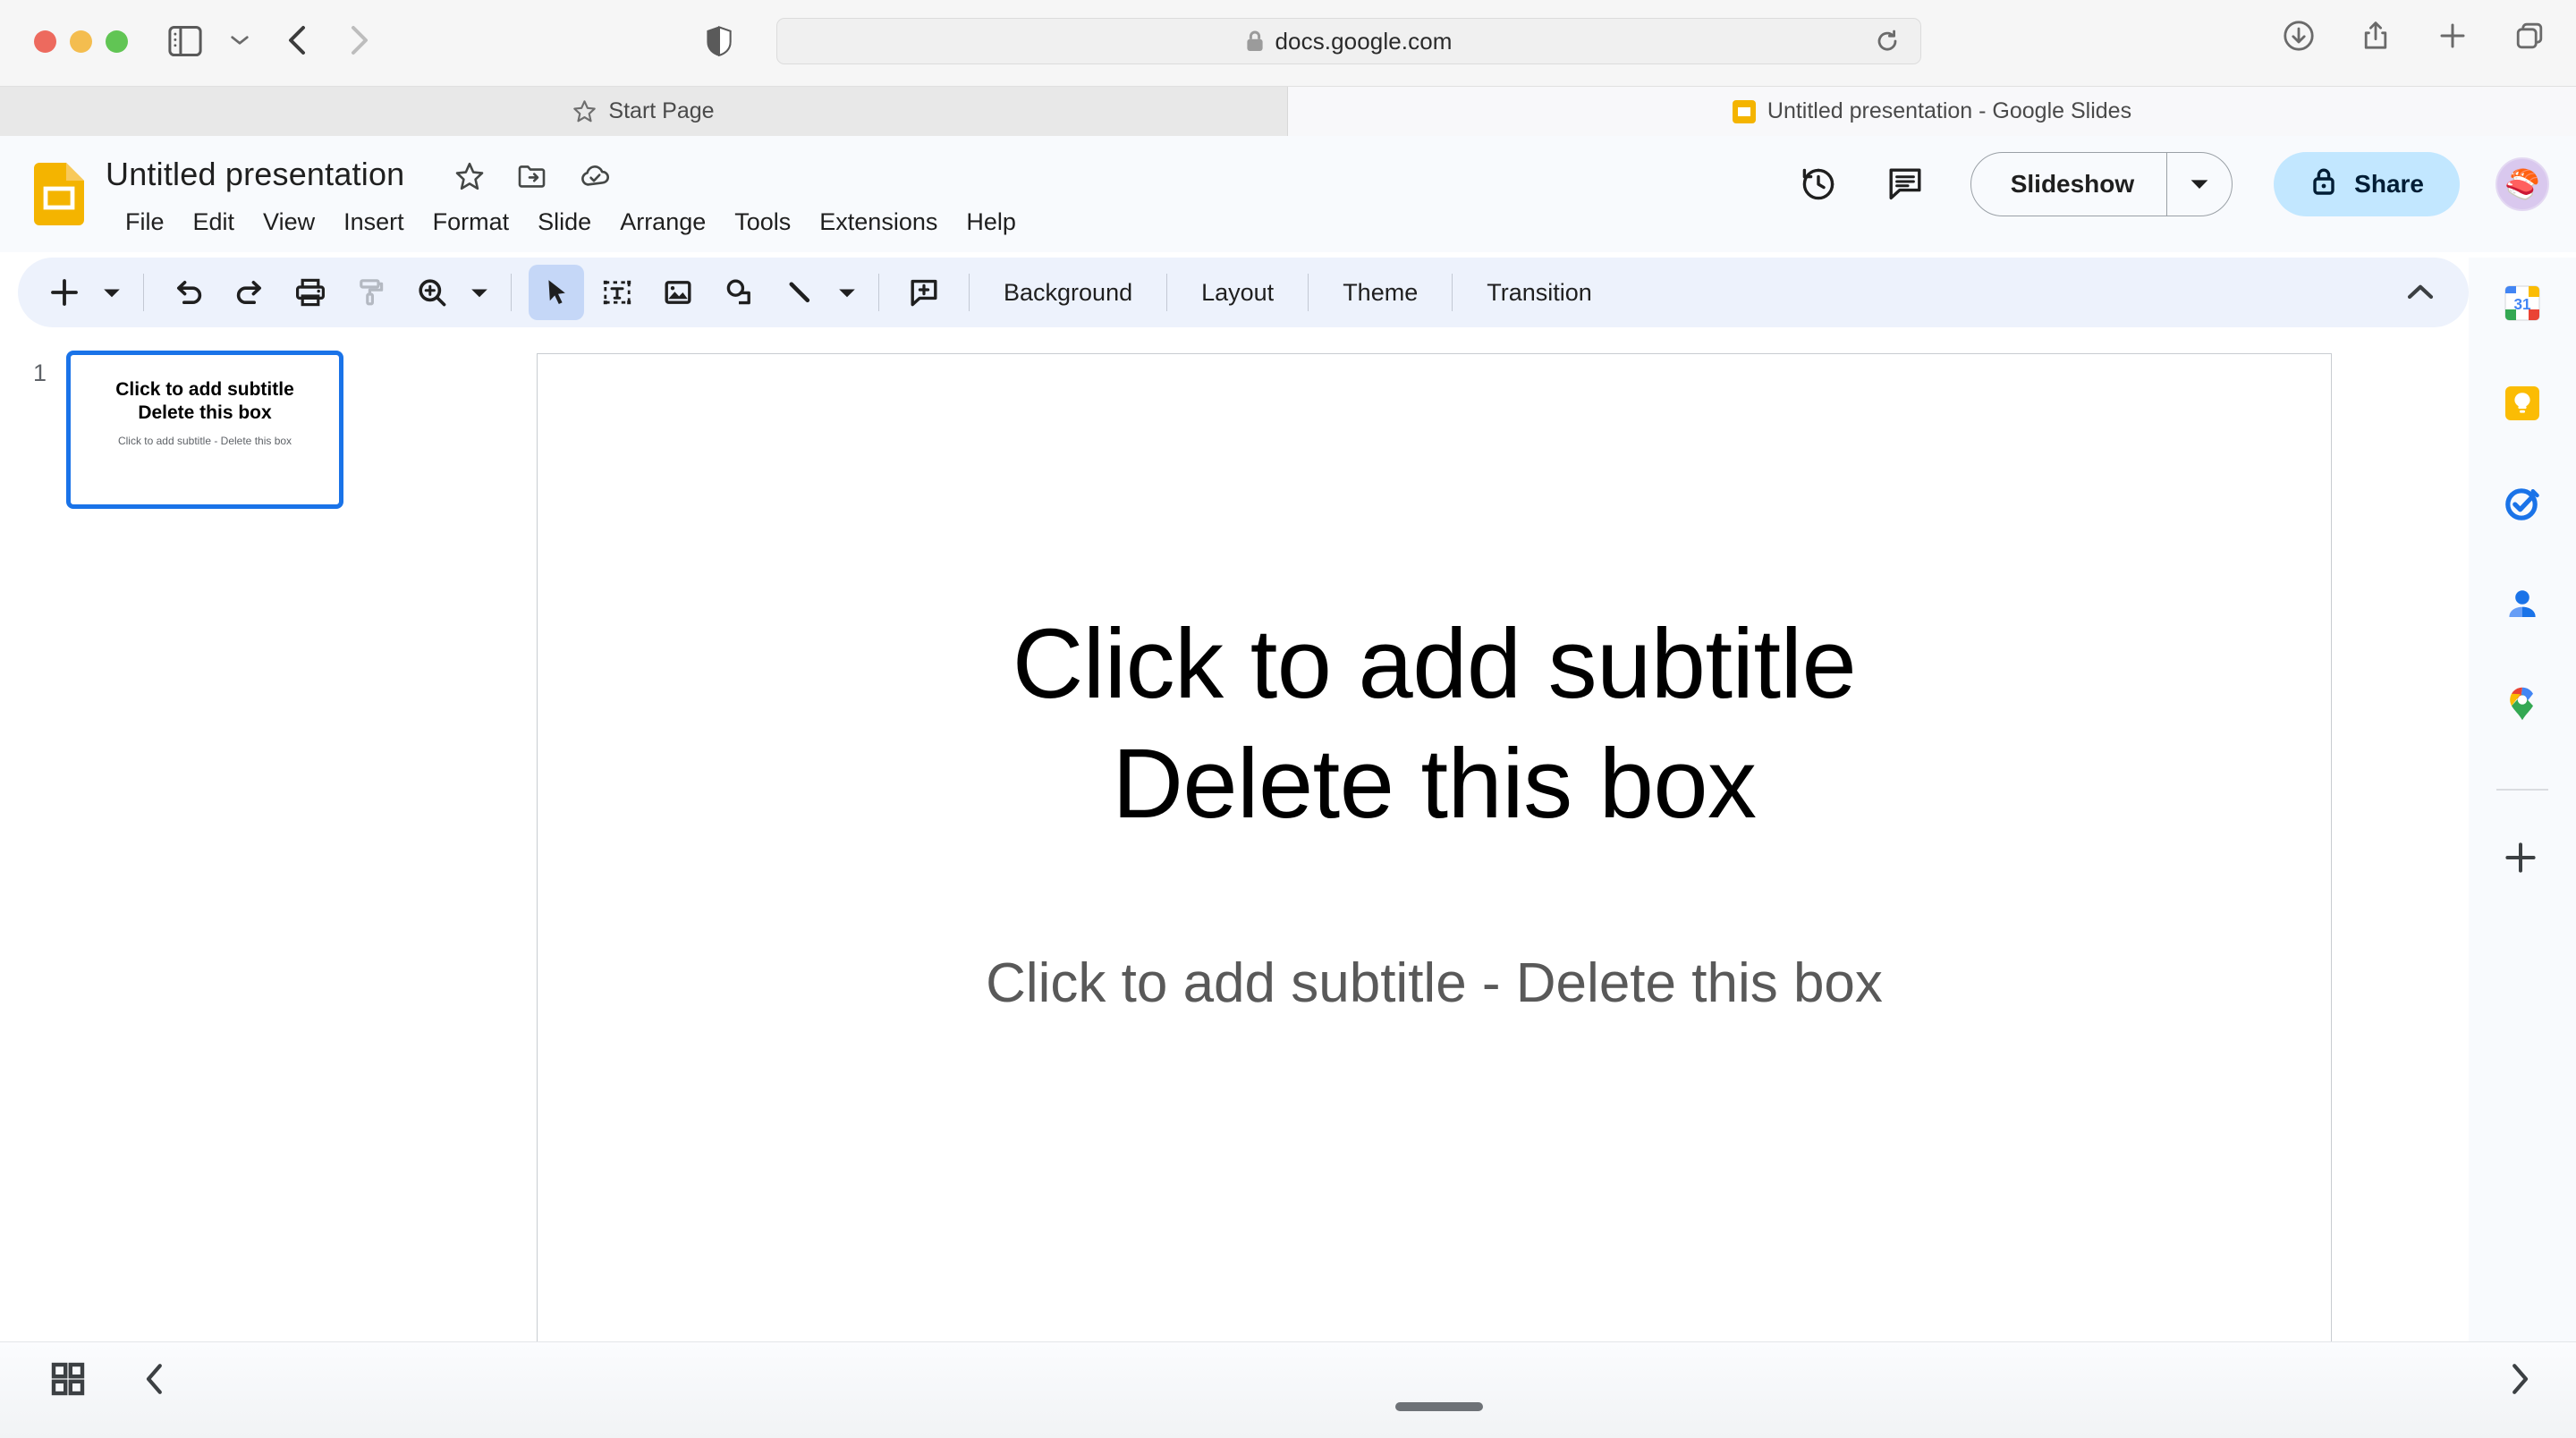  I want to click on tab-overview-icon, so click(2529, 36).